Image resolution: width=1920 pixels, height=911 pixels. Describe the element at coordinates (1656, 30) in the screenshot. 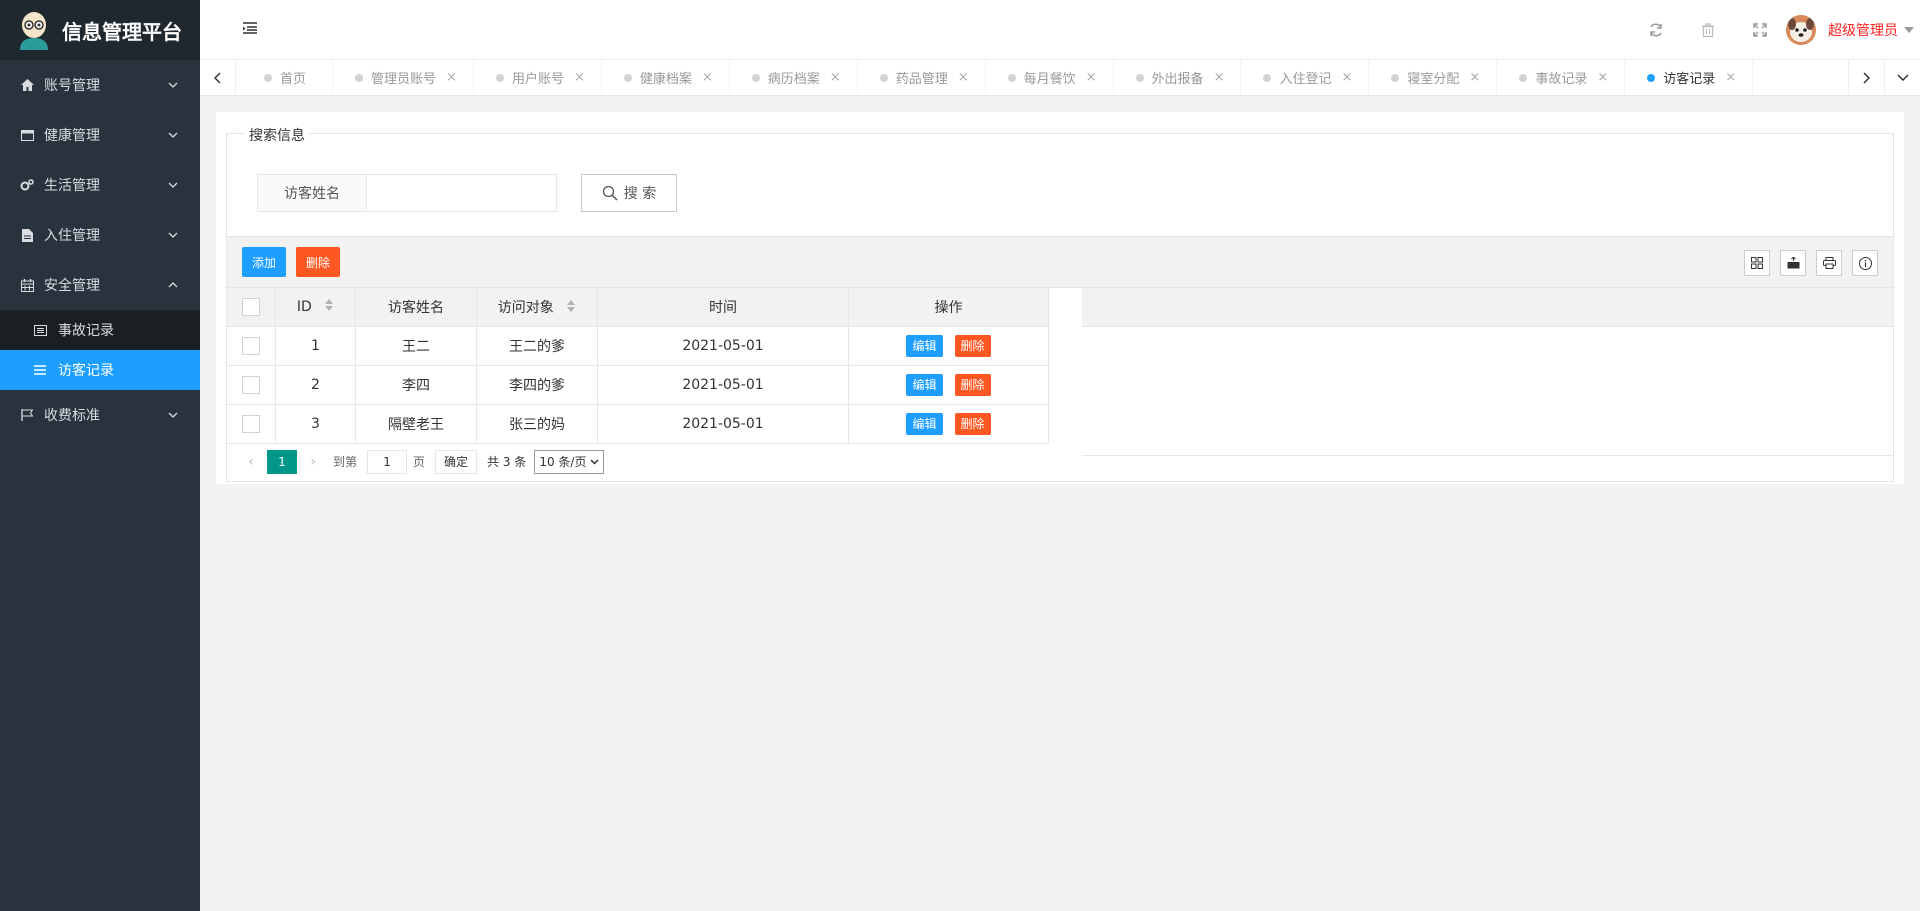

I see `refresh-icon` at that location.